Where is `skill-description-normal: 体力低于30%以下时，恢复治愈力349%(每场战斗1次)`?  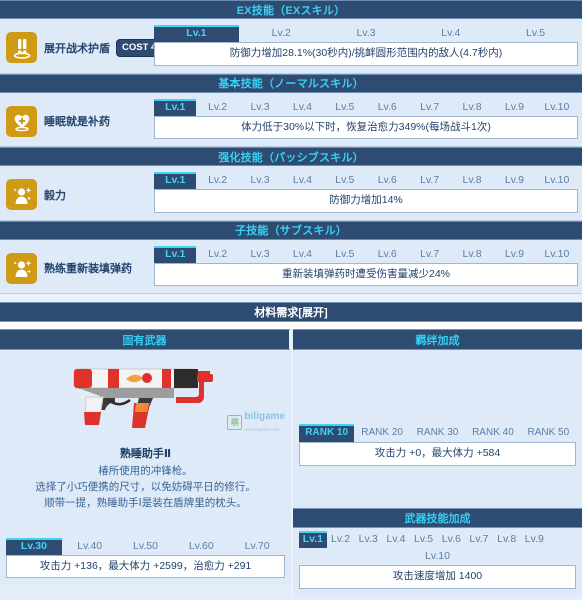
skill-description-normal: 体力低于30%以下时，恢复治愈力349%(每场战斗1次) is located at coordinates (366, 127).